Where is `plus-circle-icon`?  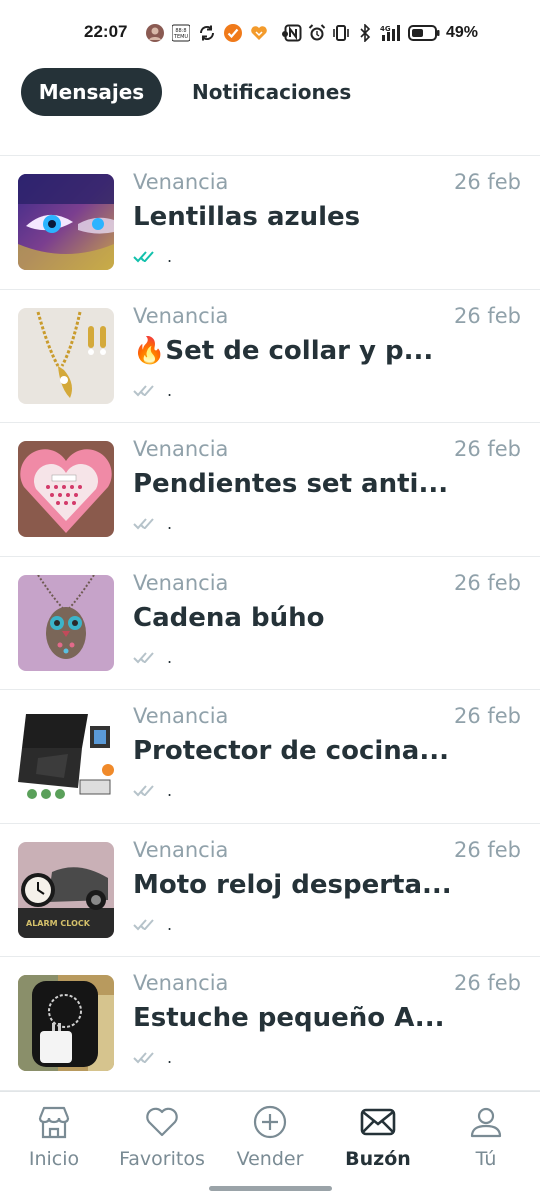 plus-circle-icon is located at coordinates (270, 1122).